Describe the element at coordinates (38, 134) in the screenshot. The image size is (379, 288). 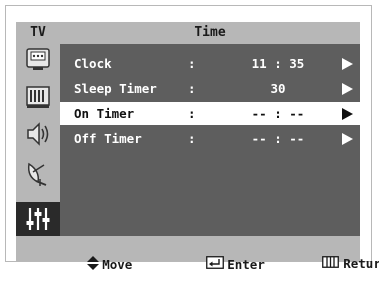
I see `speaker-icon` at that location.